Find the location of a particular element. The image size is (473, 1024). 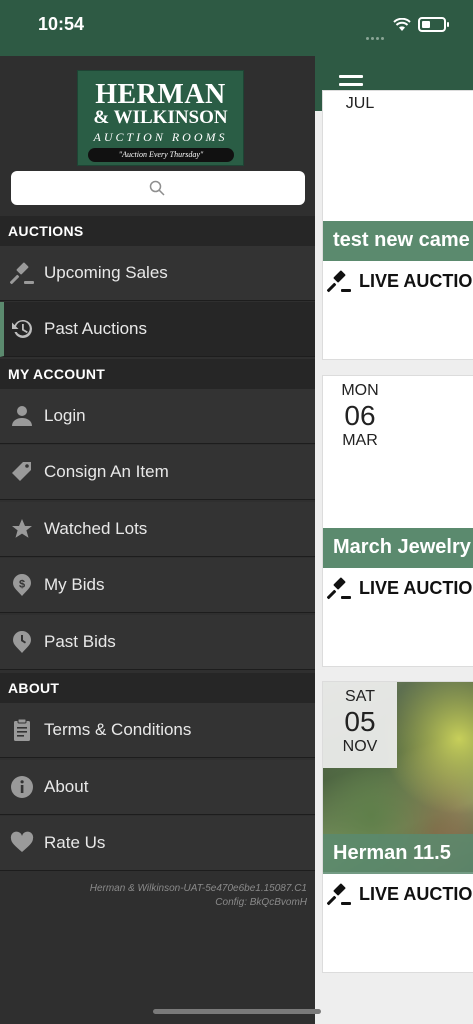

user-icon is located at coordinates (22, 416).